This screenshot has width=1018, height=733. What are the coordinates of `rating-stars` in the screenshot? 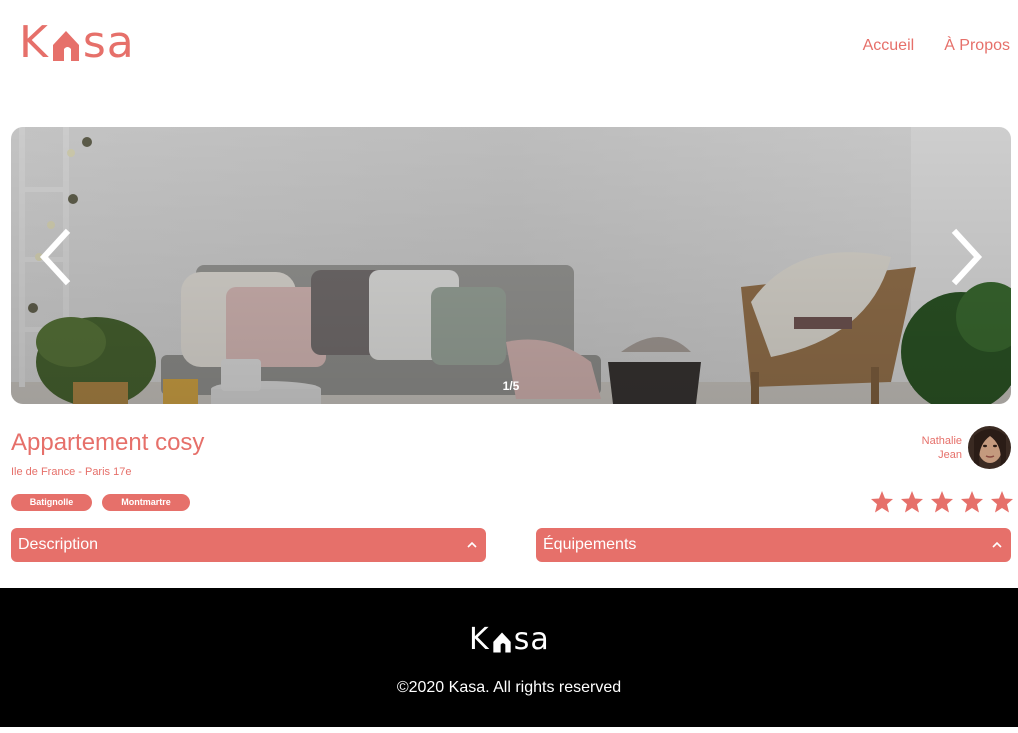 It's located at (942, 502).